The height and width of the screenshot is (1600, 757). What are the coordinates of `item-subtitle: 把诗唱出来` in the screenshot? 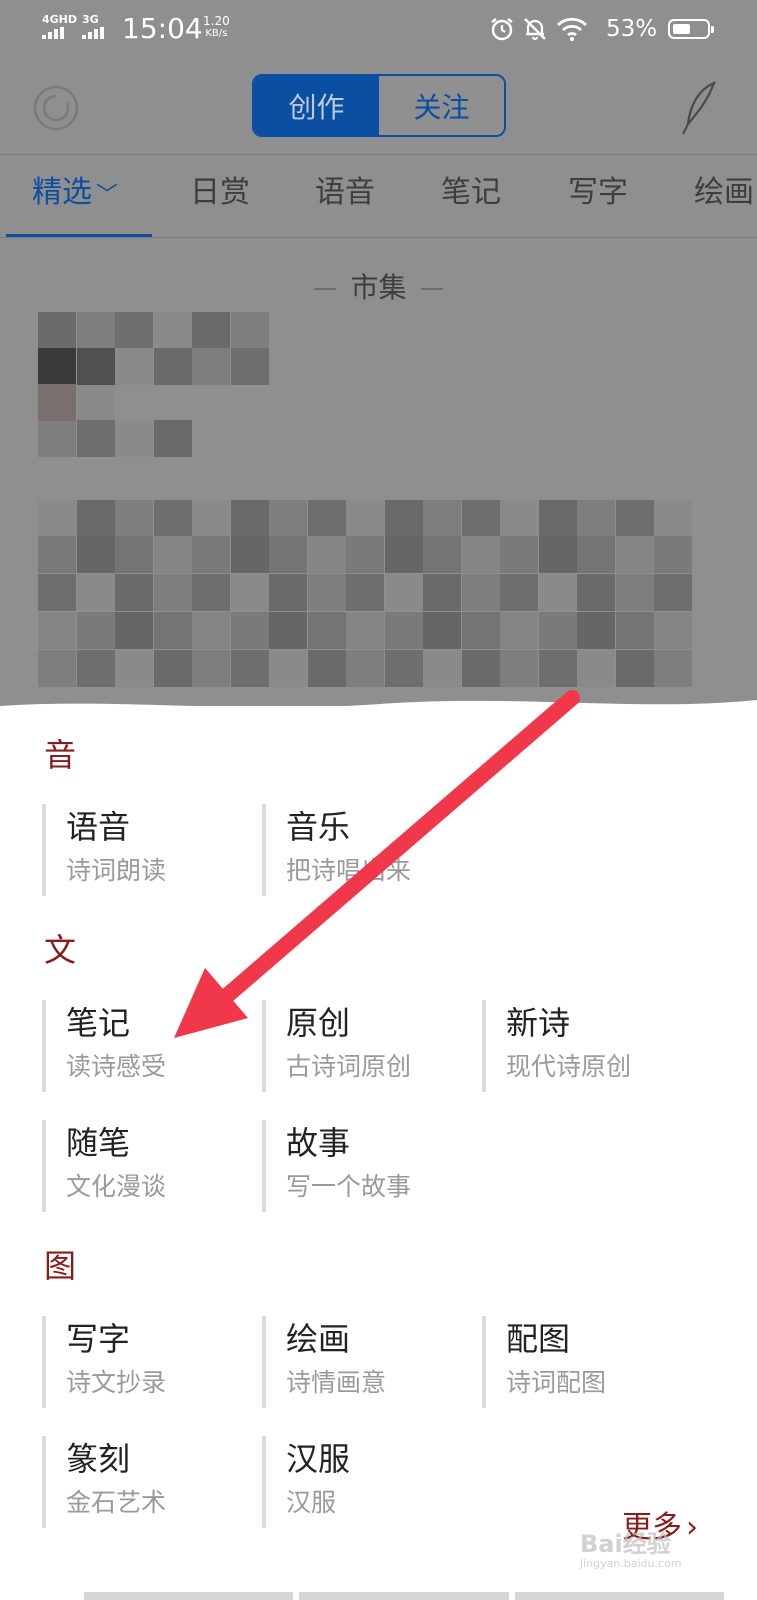 It's located at (349, 870).